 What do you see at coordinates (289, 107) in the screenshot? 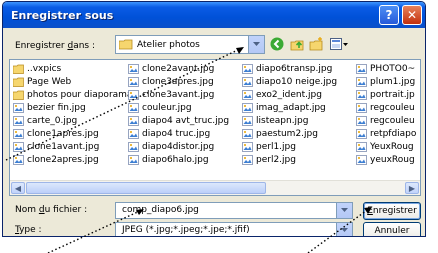
I see `list-item: imag_adapt.jpg` at bounding box center [289, 107].